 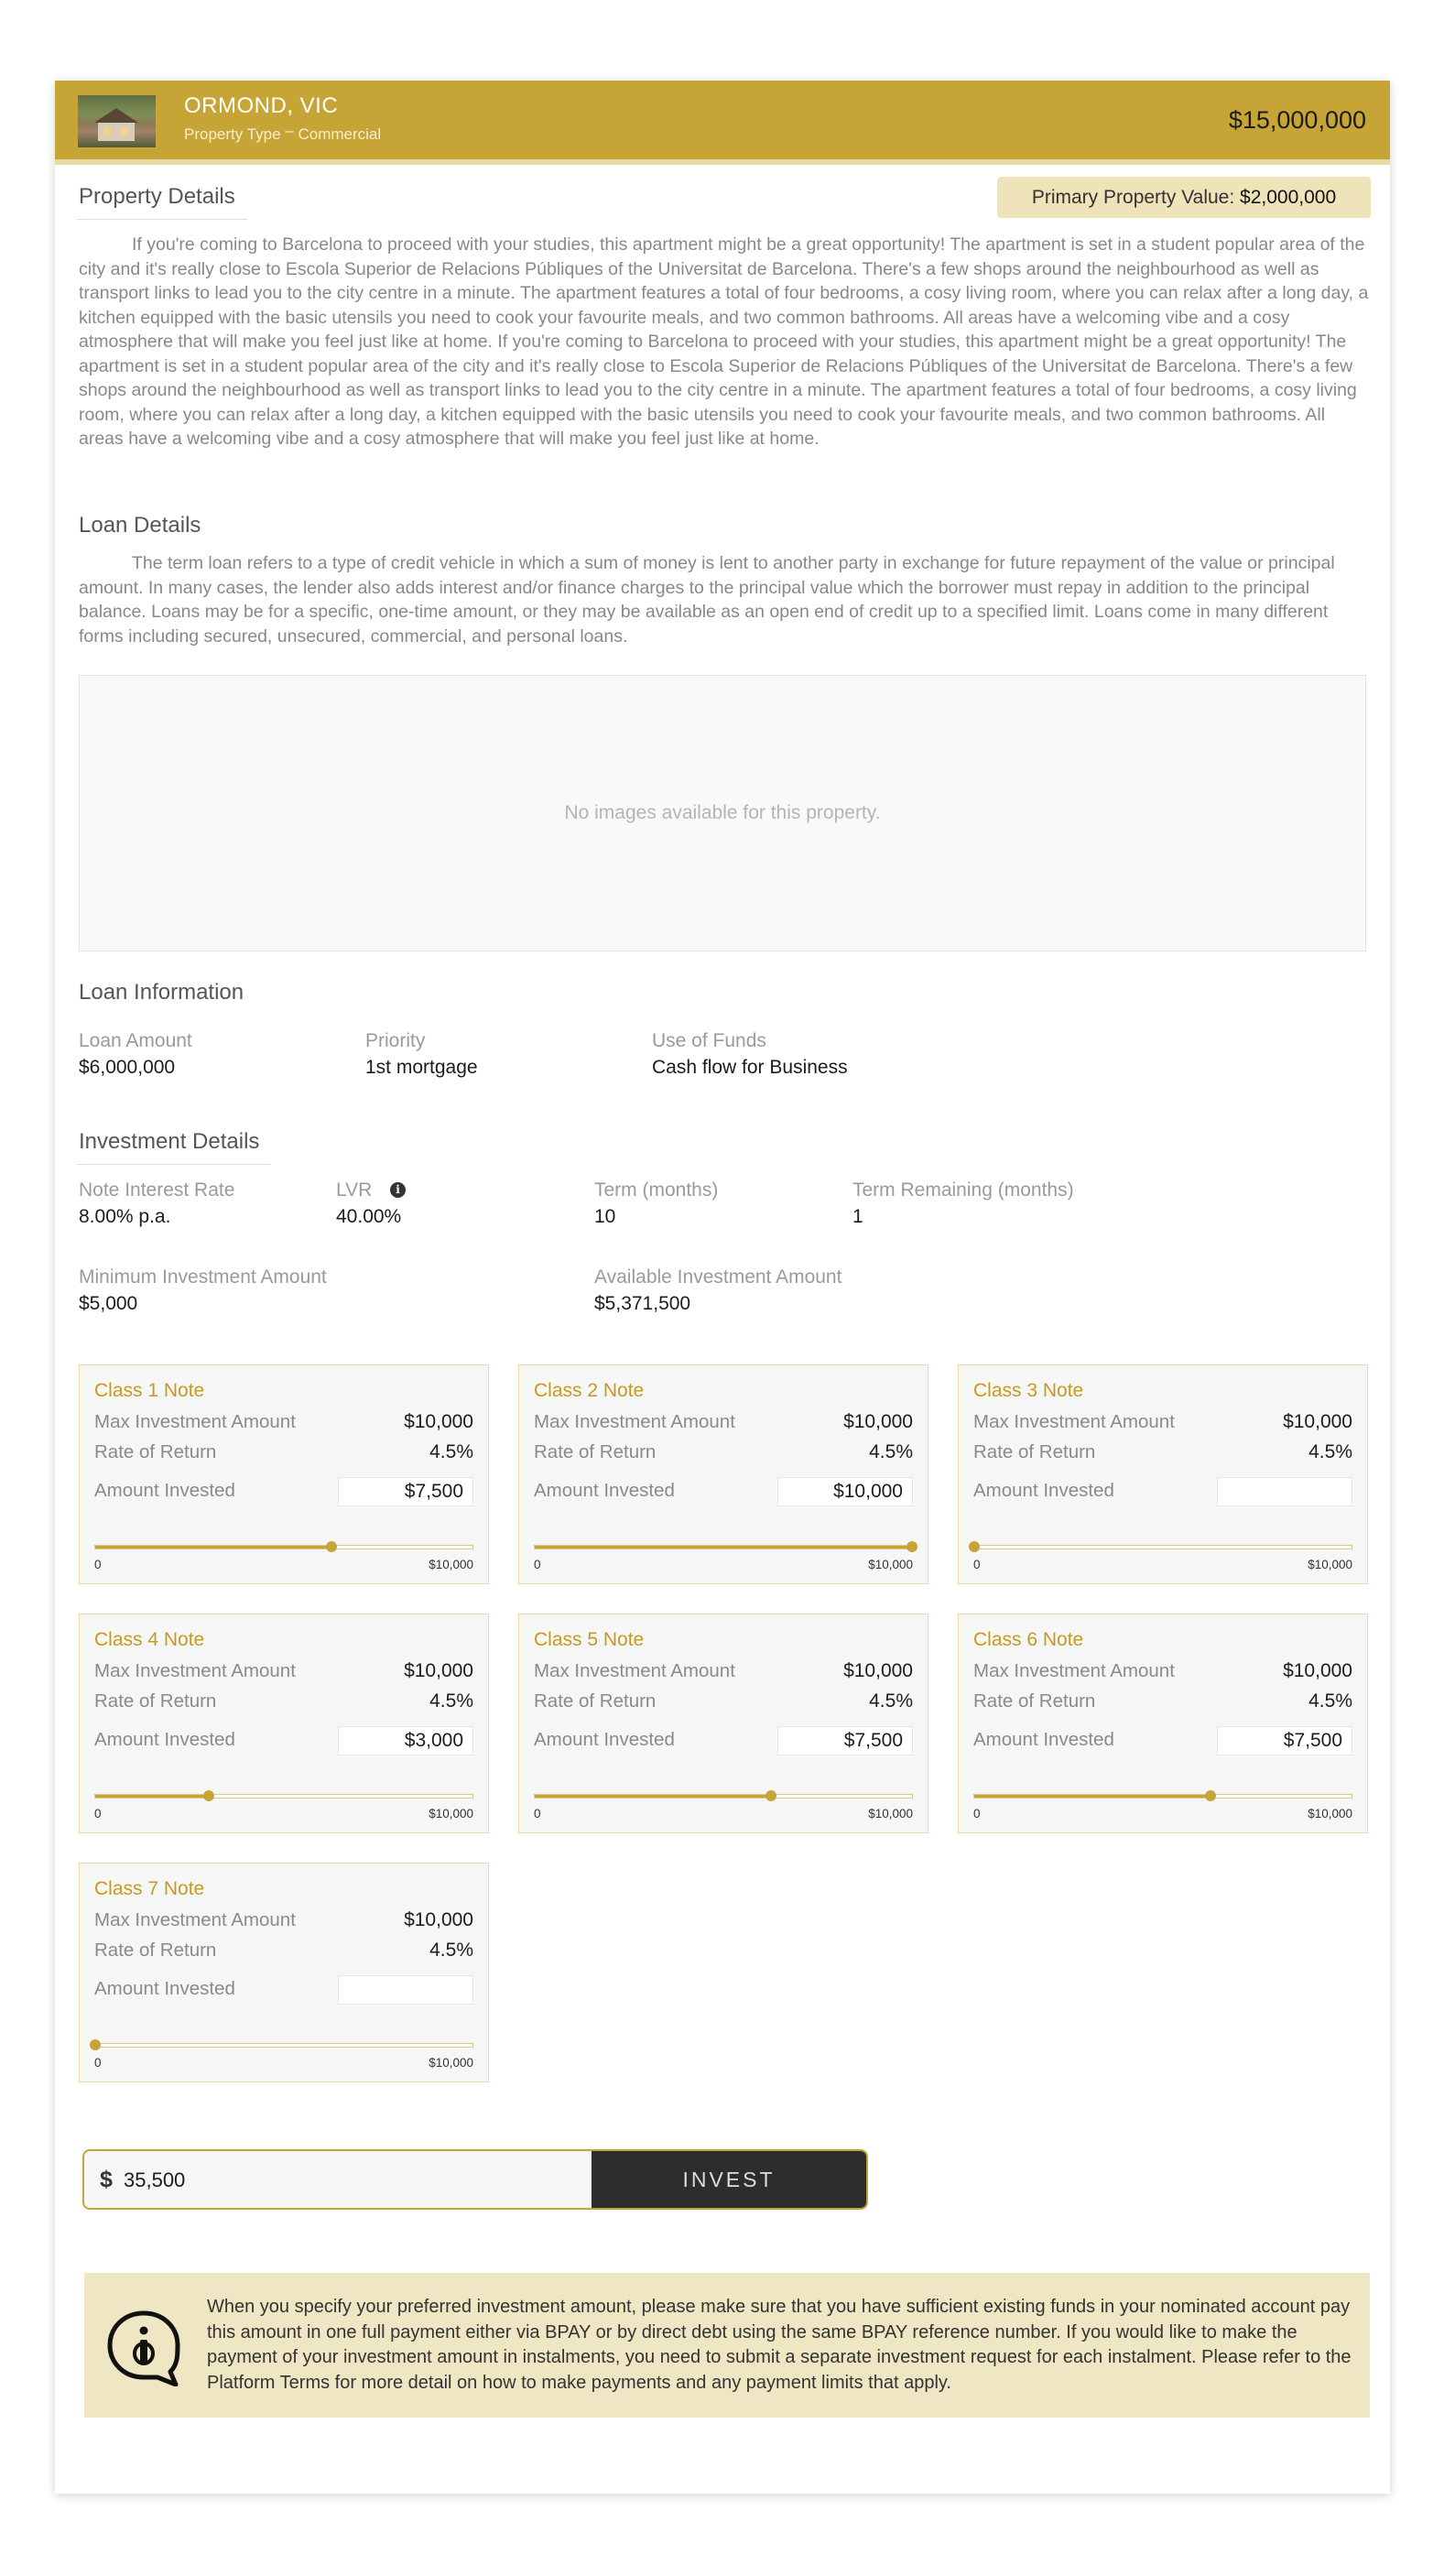 What do you see at coordinates (154, 2180) in the screenshot?
I see `invest-amount-input: 35,500` at bounding box center [154, 2180].